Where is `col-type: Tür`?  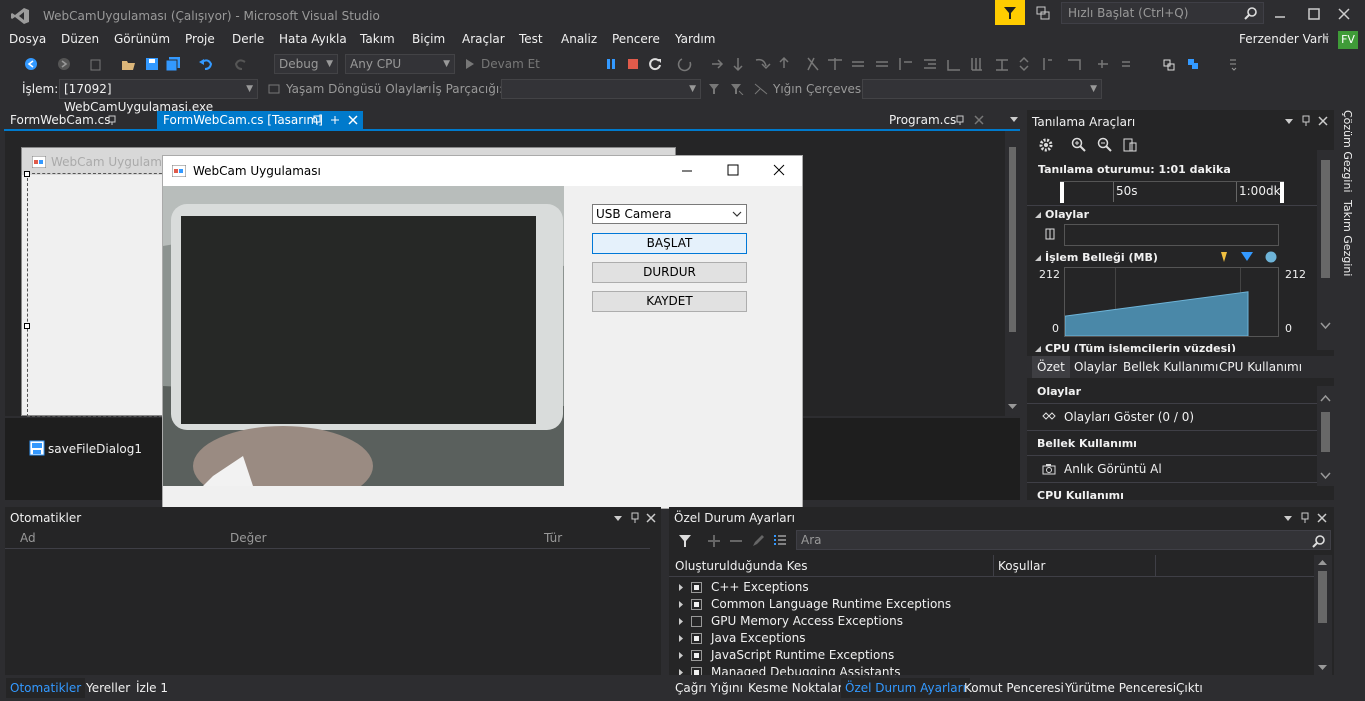 col-type: Tür is located at coordinates (553, 538).